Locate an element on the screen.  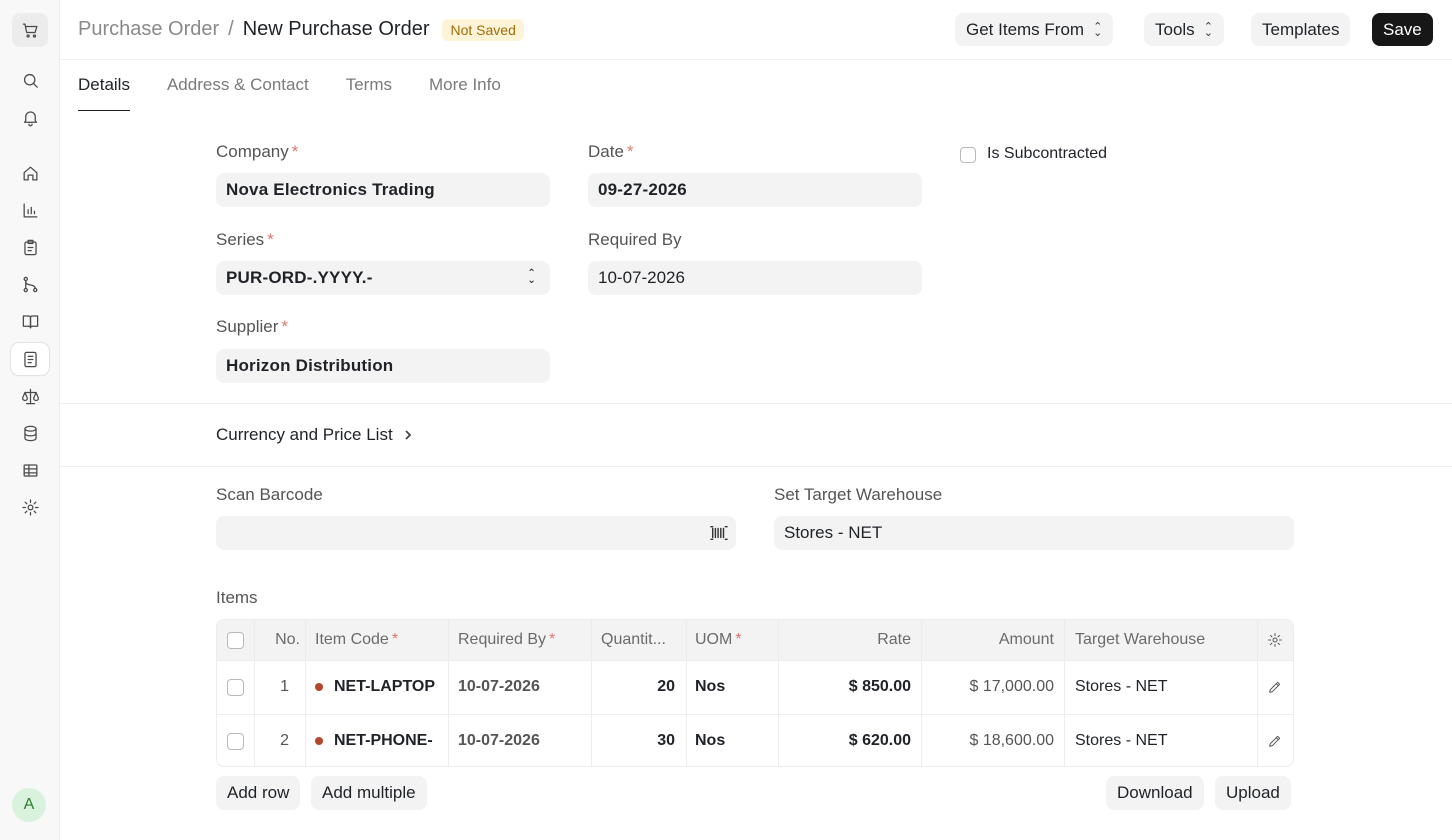
row-item-code: NET-LAPTOP is located at coordinates (379, 687).